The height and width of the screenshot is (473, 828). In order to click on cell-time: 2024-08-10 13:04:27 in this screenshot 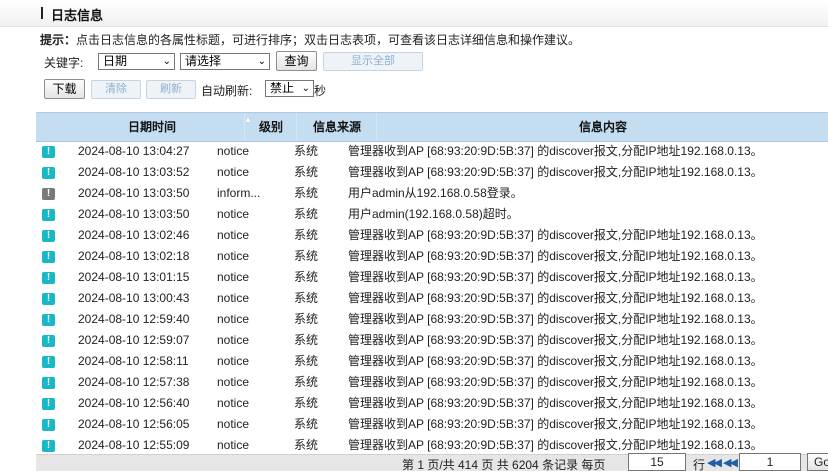, I will do `click(134, 151)`.